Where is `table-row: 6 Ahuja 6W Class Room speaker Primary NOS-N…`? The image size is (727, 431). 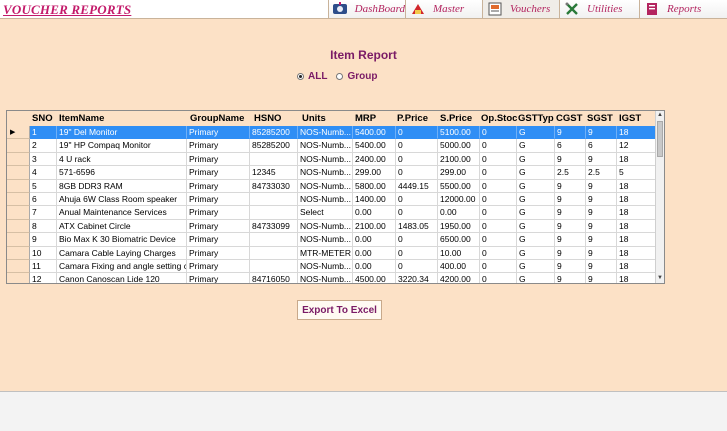
table-row: 6 Ahuja 6W Class Room speaker Primary NOS-N… is located at coordinates (332, 200).